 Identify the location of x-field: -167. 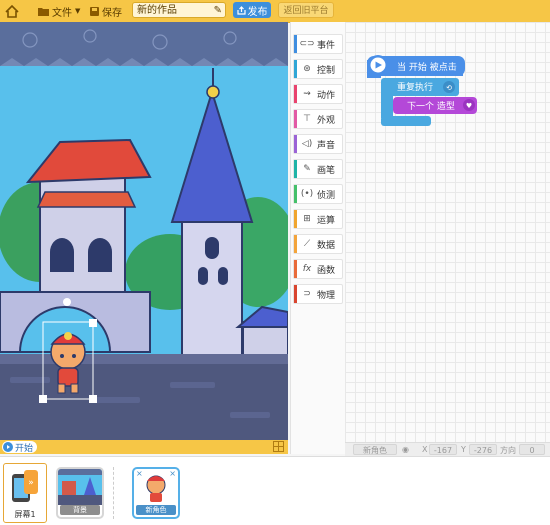
(443, 449).